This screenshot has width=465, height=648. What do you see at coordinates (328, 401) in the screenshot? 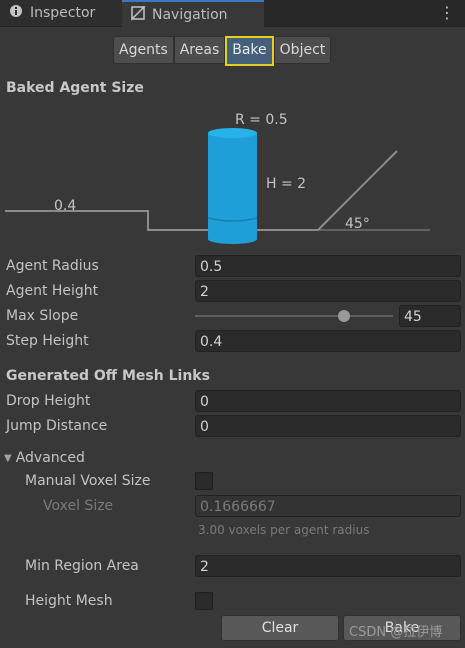
I see `drop-height-field: 0` at bounding box center [328, 401].